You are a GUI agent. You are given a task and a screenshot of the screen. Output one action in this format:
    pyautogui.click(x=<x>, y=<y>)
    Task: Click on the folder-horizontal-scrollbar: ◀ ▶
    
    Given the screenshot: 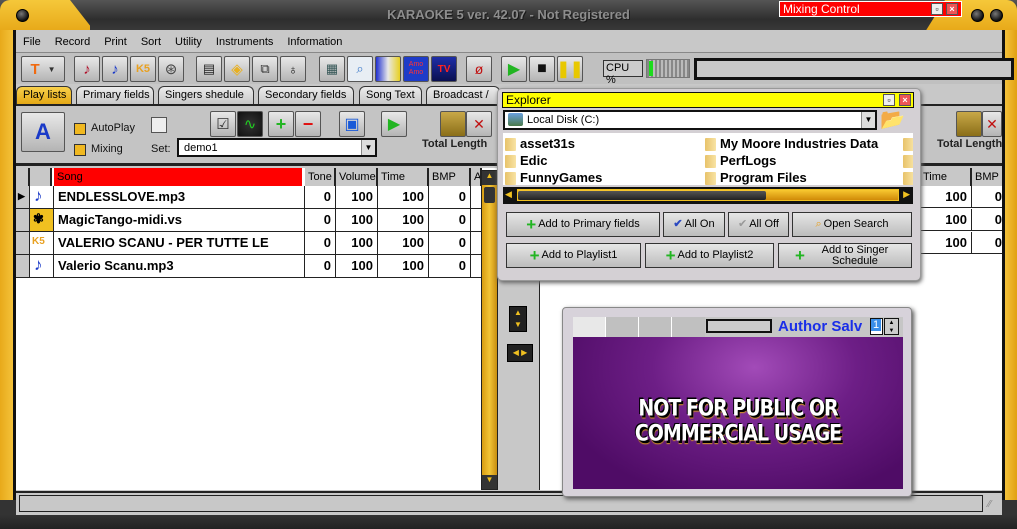 What is the action you would take?
    pyautogui.click(x=708, y=195)
    